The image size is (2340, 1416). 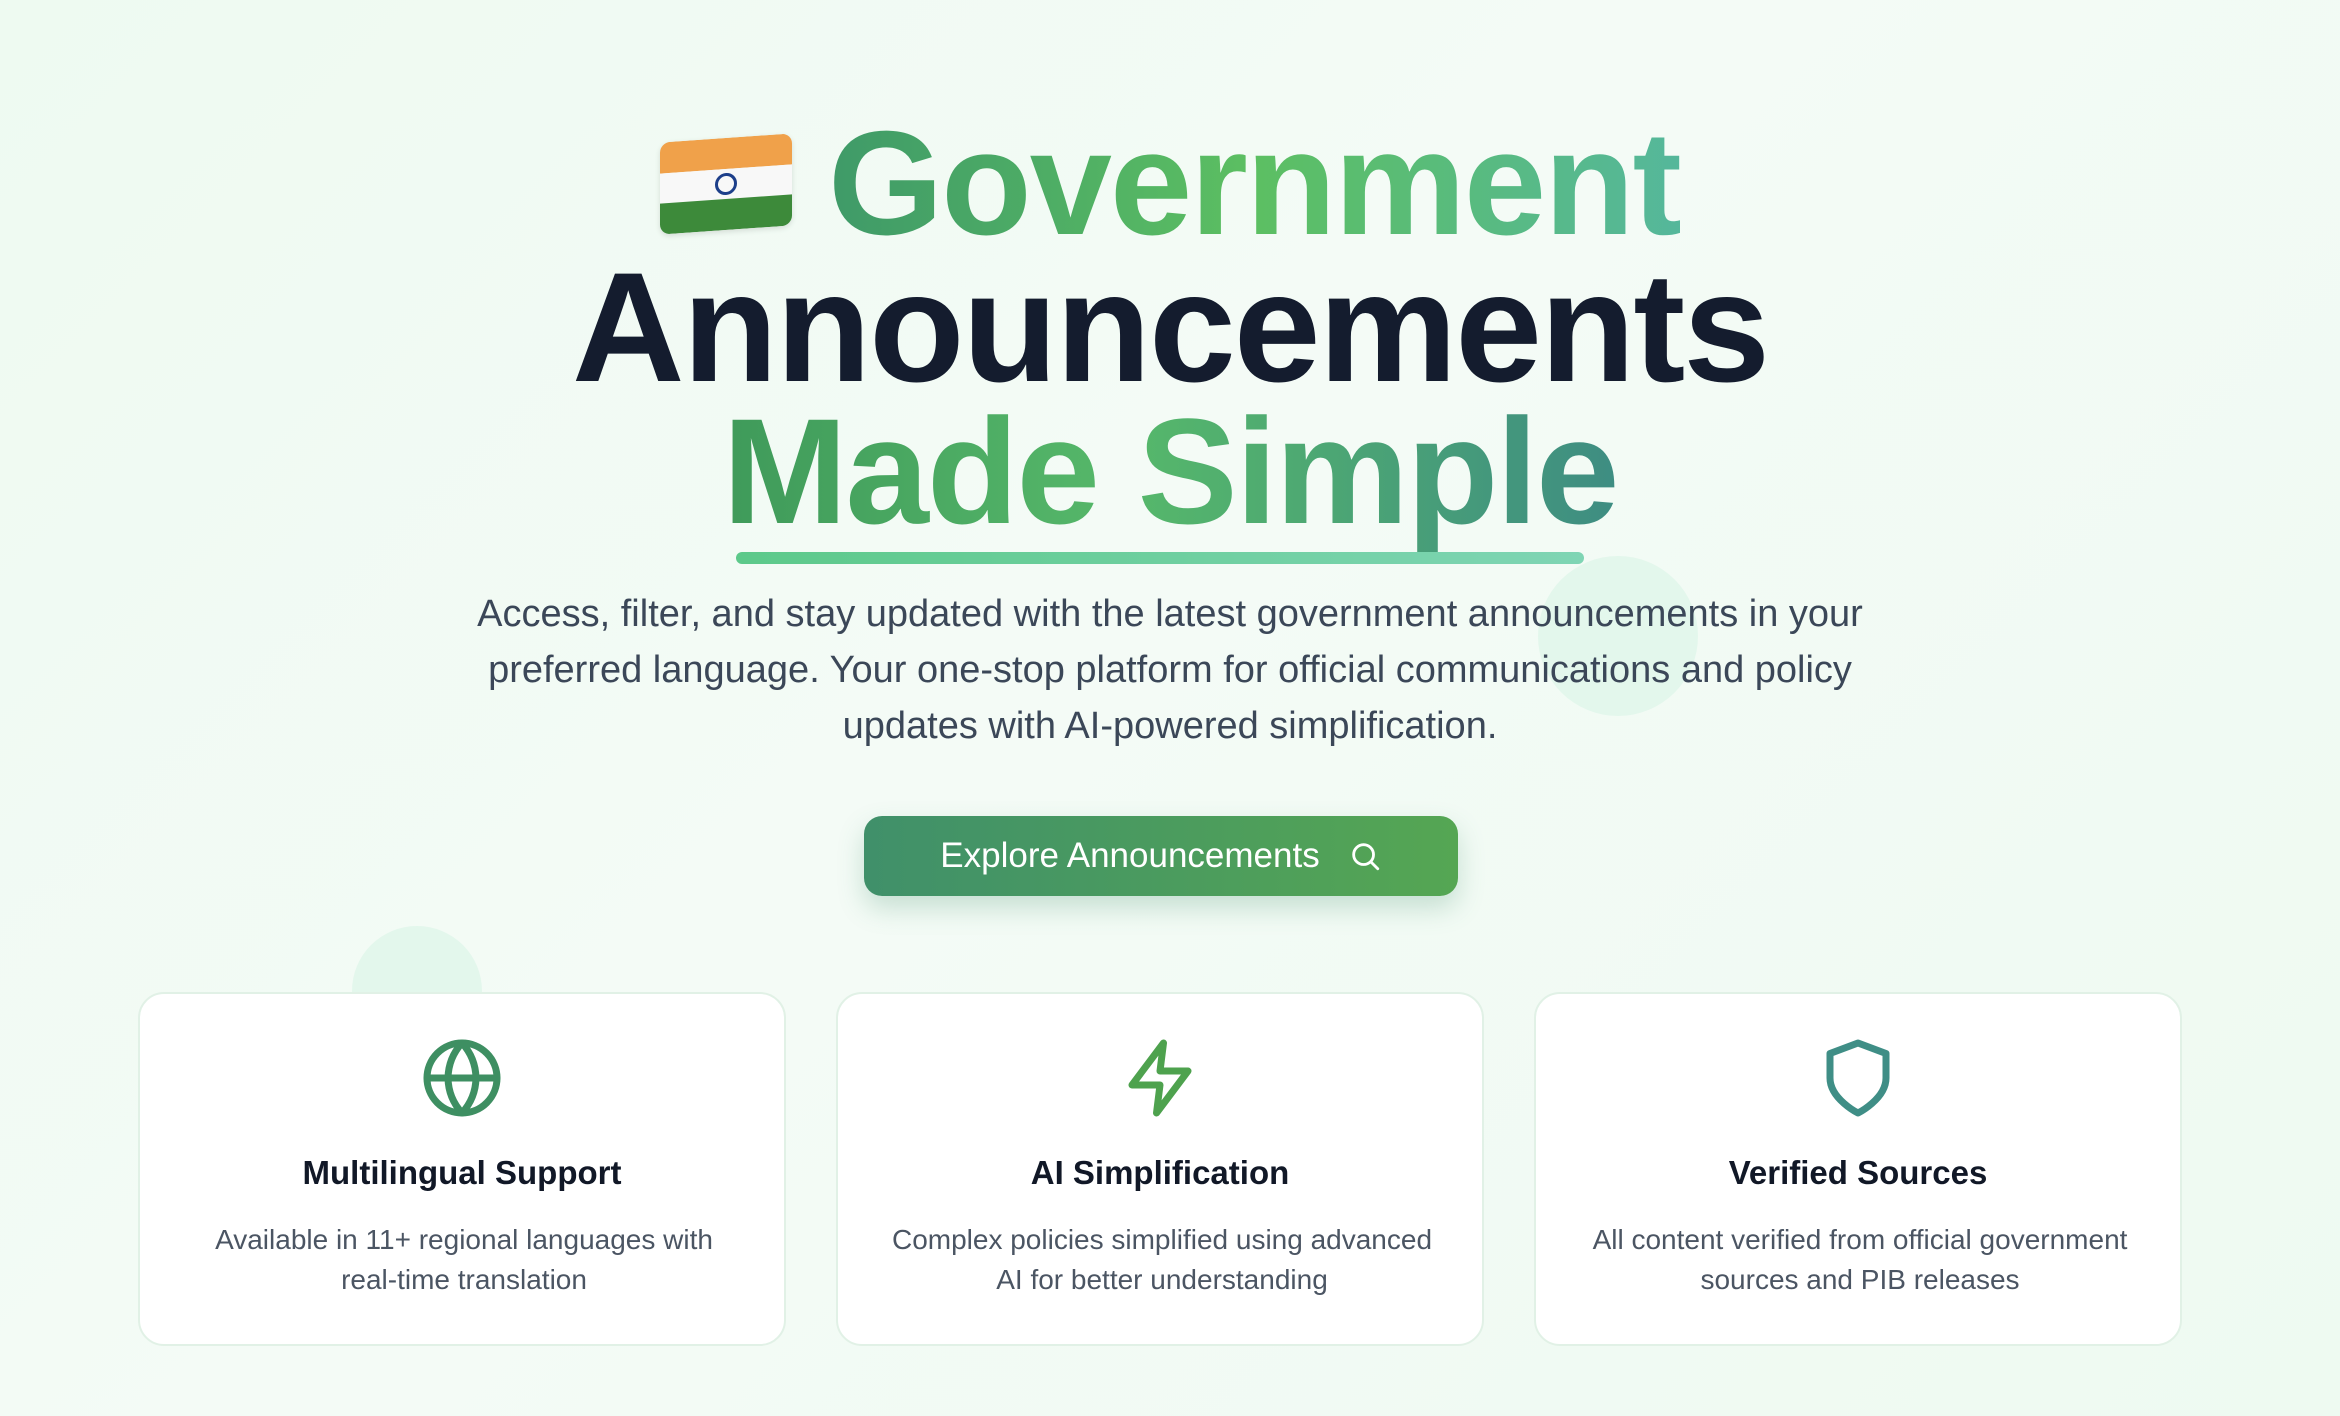 What do you see at coordinates (1160, 558) in the screenshot?
I see `title-underline` at bounding box center [1160, 558].